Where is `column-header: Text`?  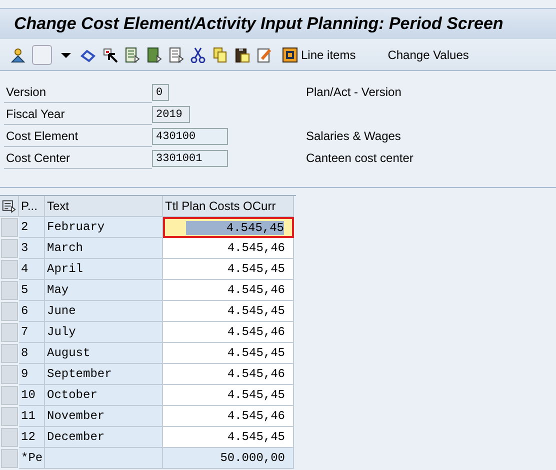 column-header: Text is located at coordinates (104, 206).